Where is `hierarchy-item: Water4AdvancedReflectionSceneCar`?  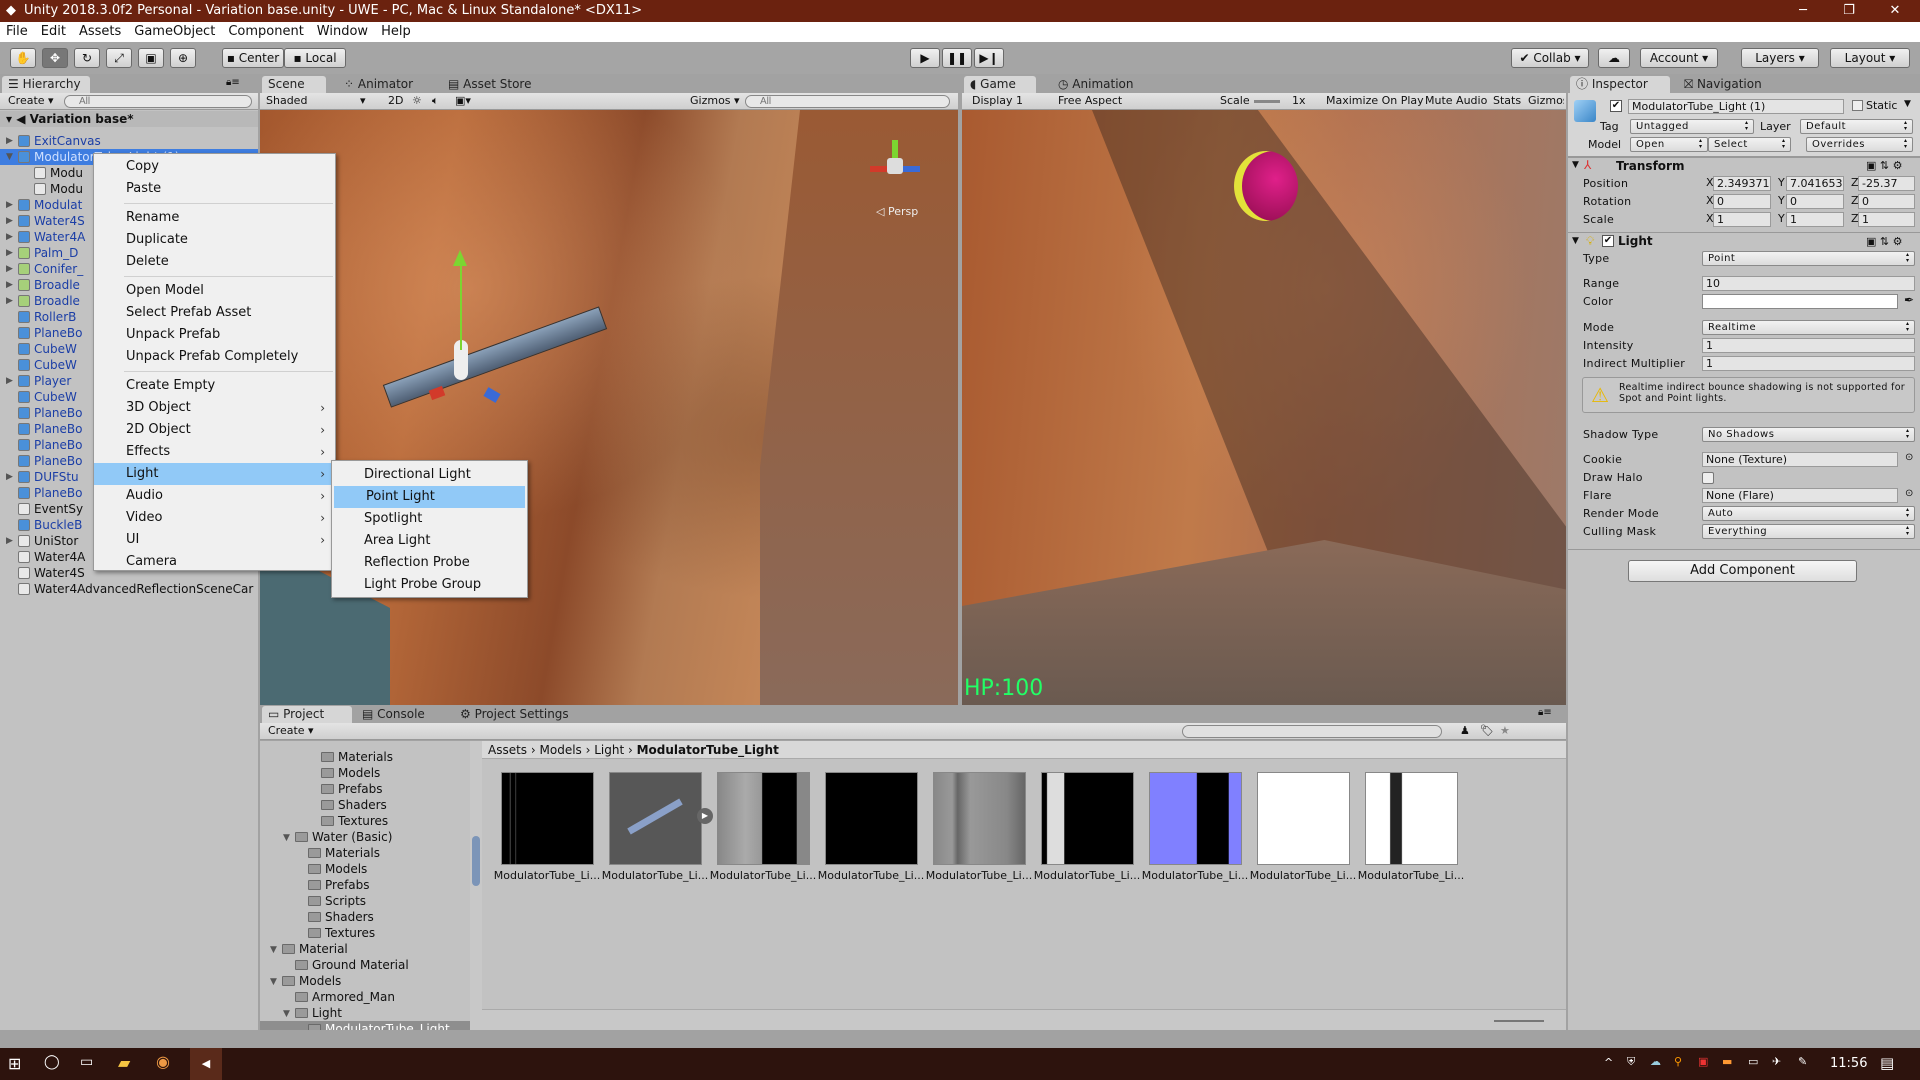
hierarchy-item: Water4AdvancedReflectionSceneCar is located at coordinates (129, 589).